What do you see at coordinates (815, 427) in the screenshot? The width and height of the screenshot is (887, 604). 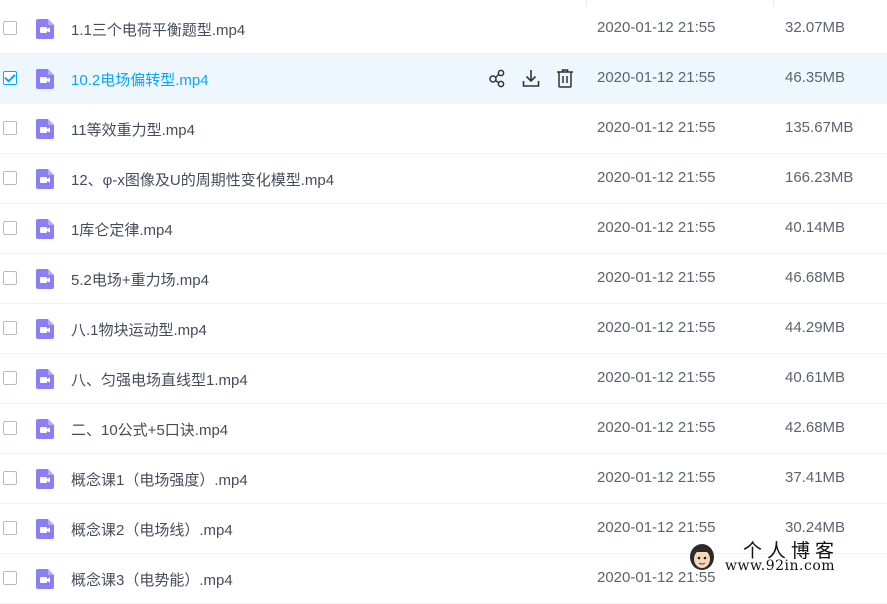 I see `file-size: 42.68MB` at bounding box center [815, 427].